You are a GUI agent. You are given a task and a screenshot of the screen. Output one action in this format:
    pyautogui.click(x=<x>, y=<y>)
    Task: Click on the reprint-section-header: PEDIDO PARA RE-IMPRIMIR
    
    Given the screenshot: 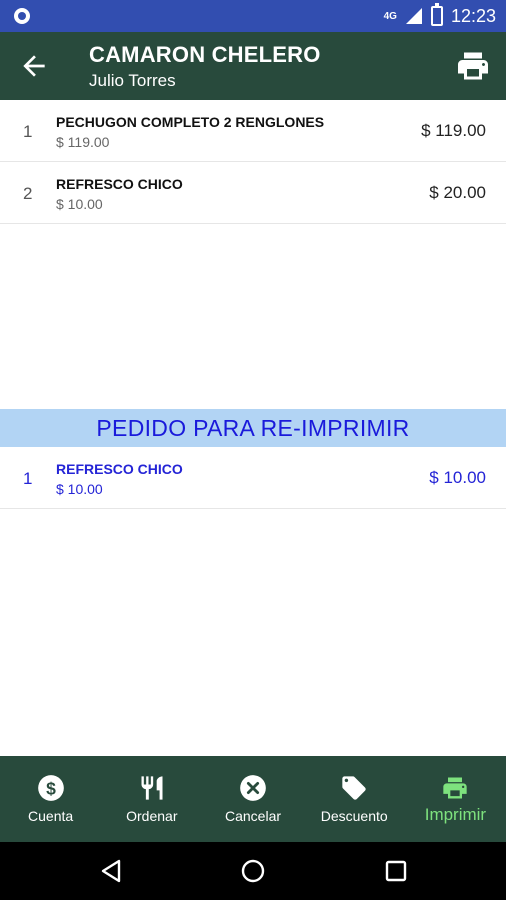 What is the action you would take?
    pyautogui.click(x=253, y=428)
    